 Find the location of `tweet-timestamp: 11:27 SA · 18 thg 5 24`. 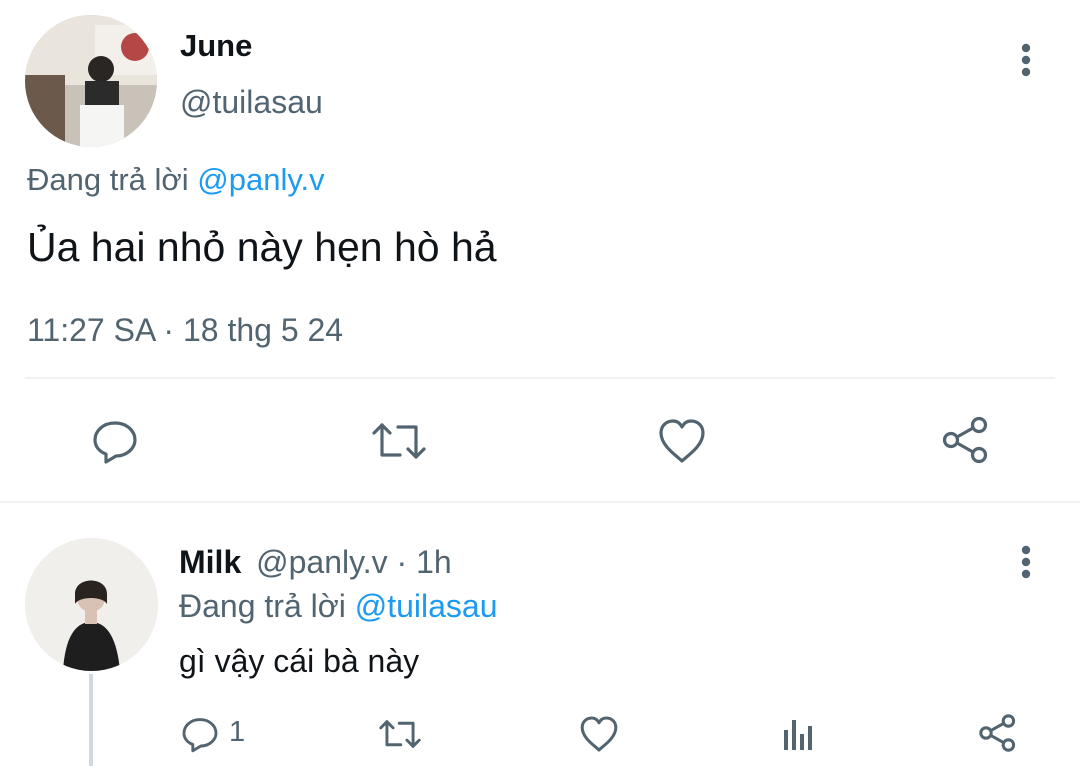

tweet-timestamp: 11:27 SA · 18 thg 5 24 is located at coordinates (185, 330).